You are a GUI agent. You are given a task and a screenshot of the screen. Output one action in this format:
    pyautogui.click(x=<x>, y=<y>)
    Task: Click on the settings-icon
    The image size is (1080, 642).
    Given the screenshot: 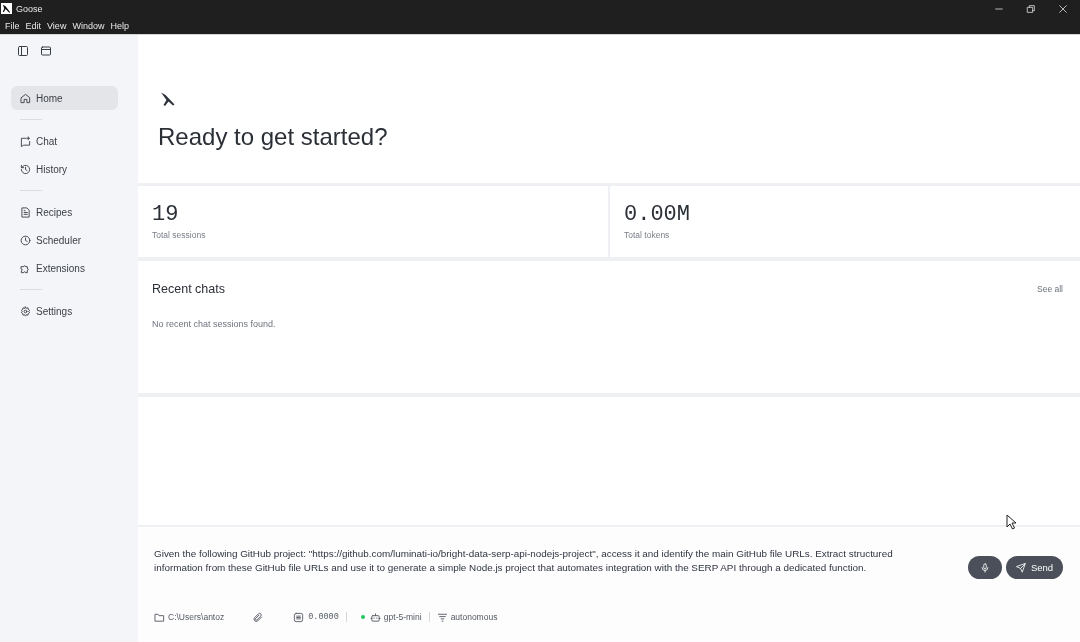 What is the action you would take?
    pyautogui.click(x=25, y=311)
    